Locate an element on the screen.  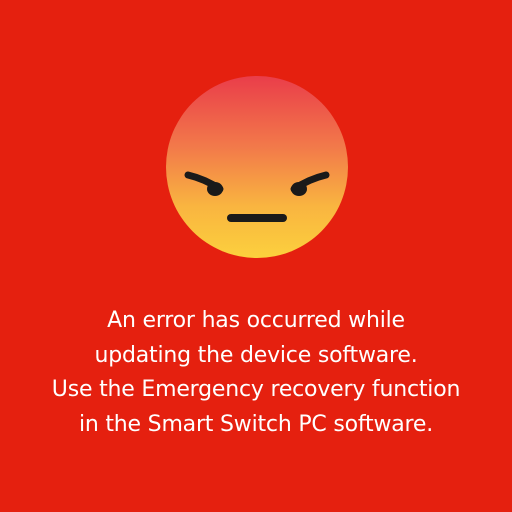
right-eye is located at coordinates (299, 189).